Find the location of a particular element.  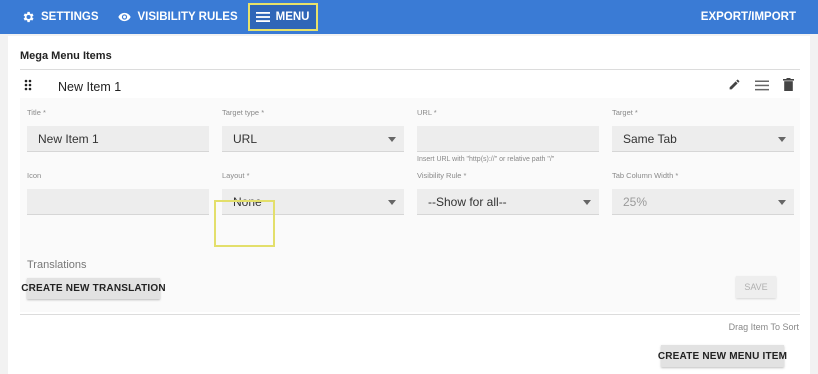

drag-handle-icon is located at coordinates (31, 87).